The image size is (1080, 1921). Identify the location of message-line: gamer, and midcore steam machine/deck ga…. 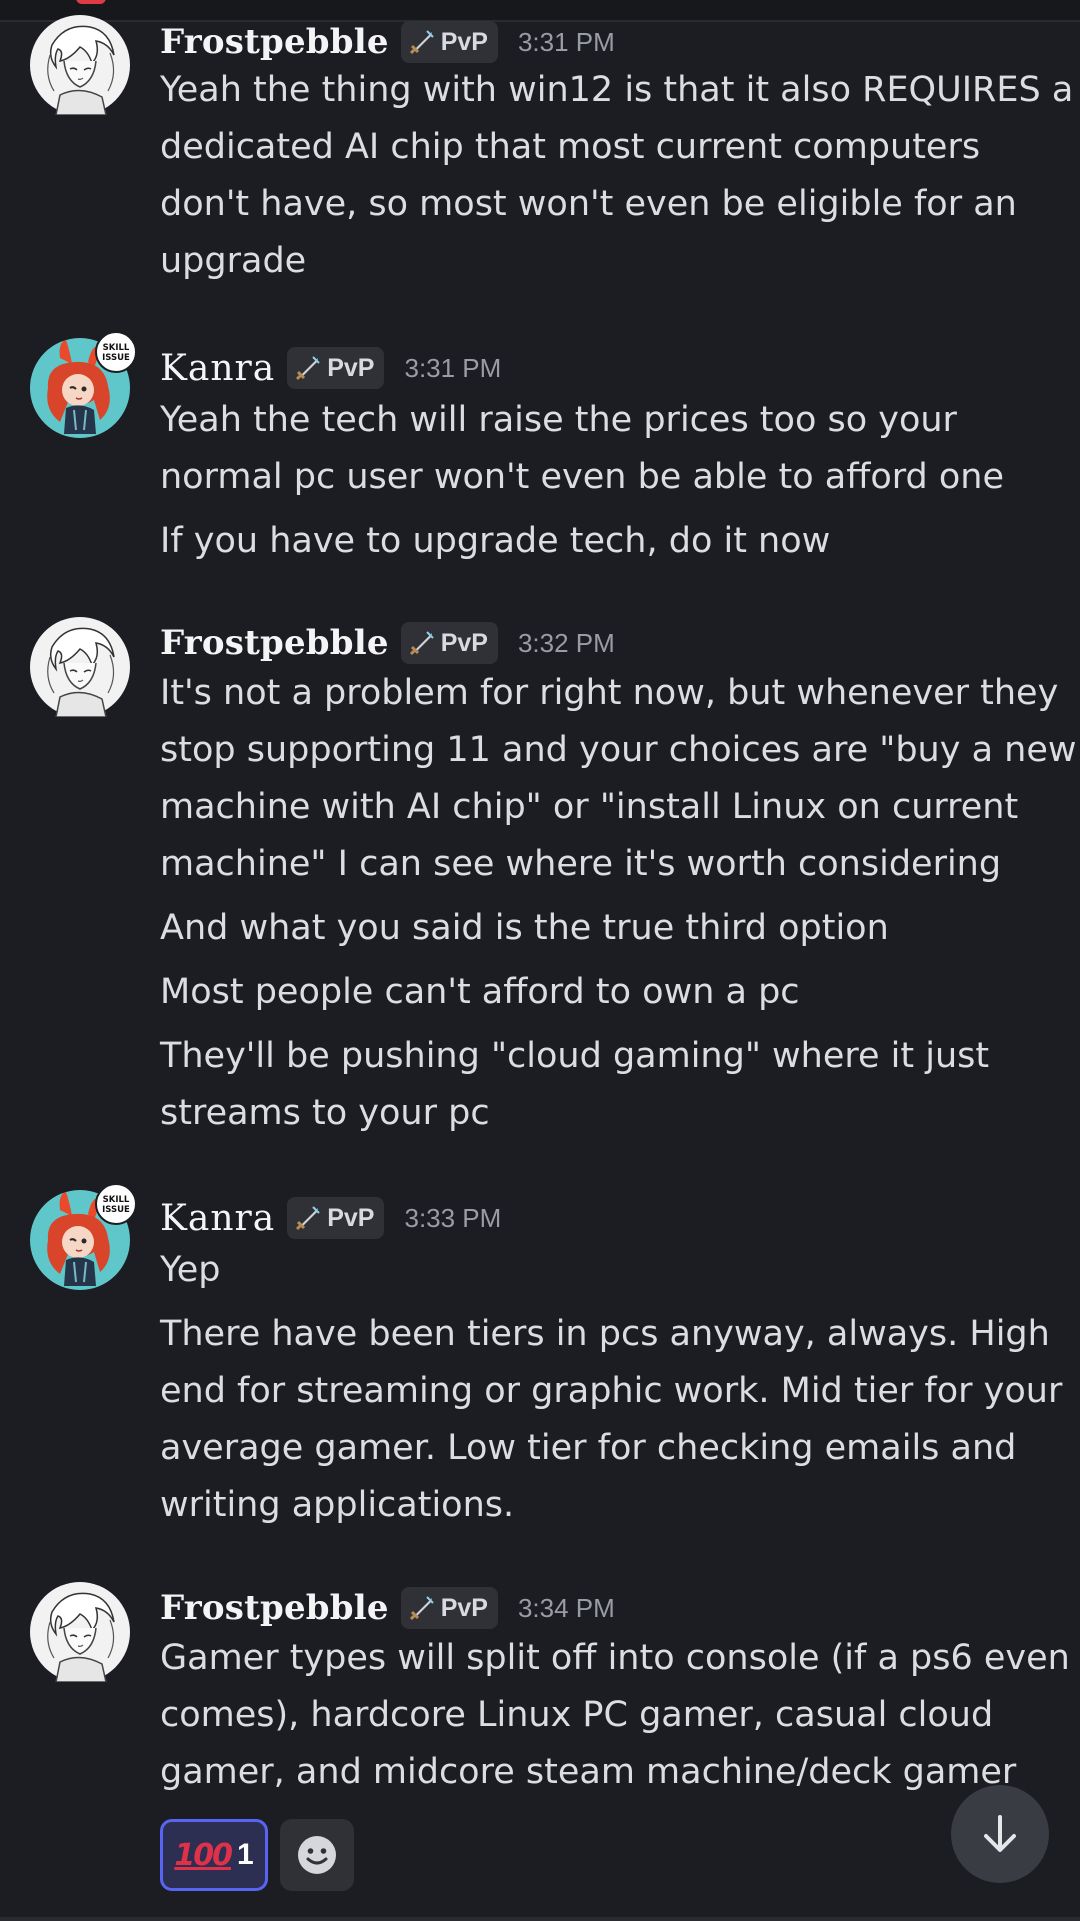
(588, 1772).